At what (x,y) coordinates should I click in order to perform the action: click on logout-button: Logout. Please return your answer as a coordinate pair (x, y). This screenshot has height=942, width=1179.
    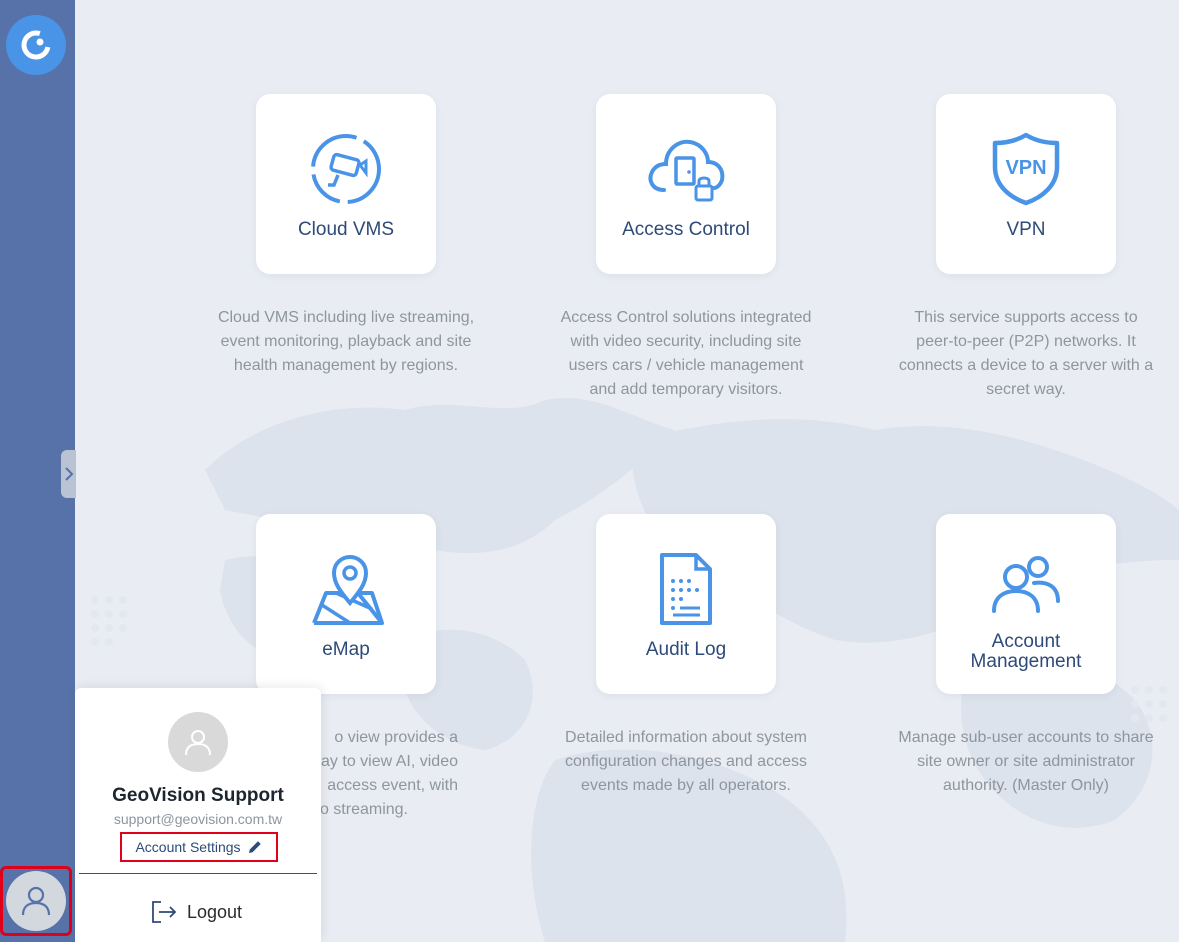
    Looking at the image, I should click on (196, 912).